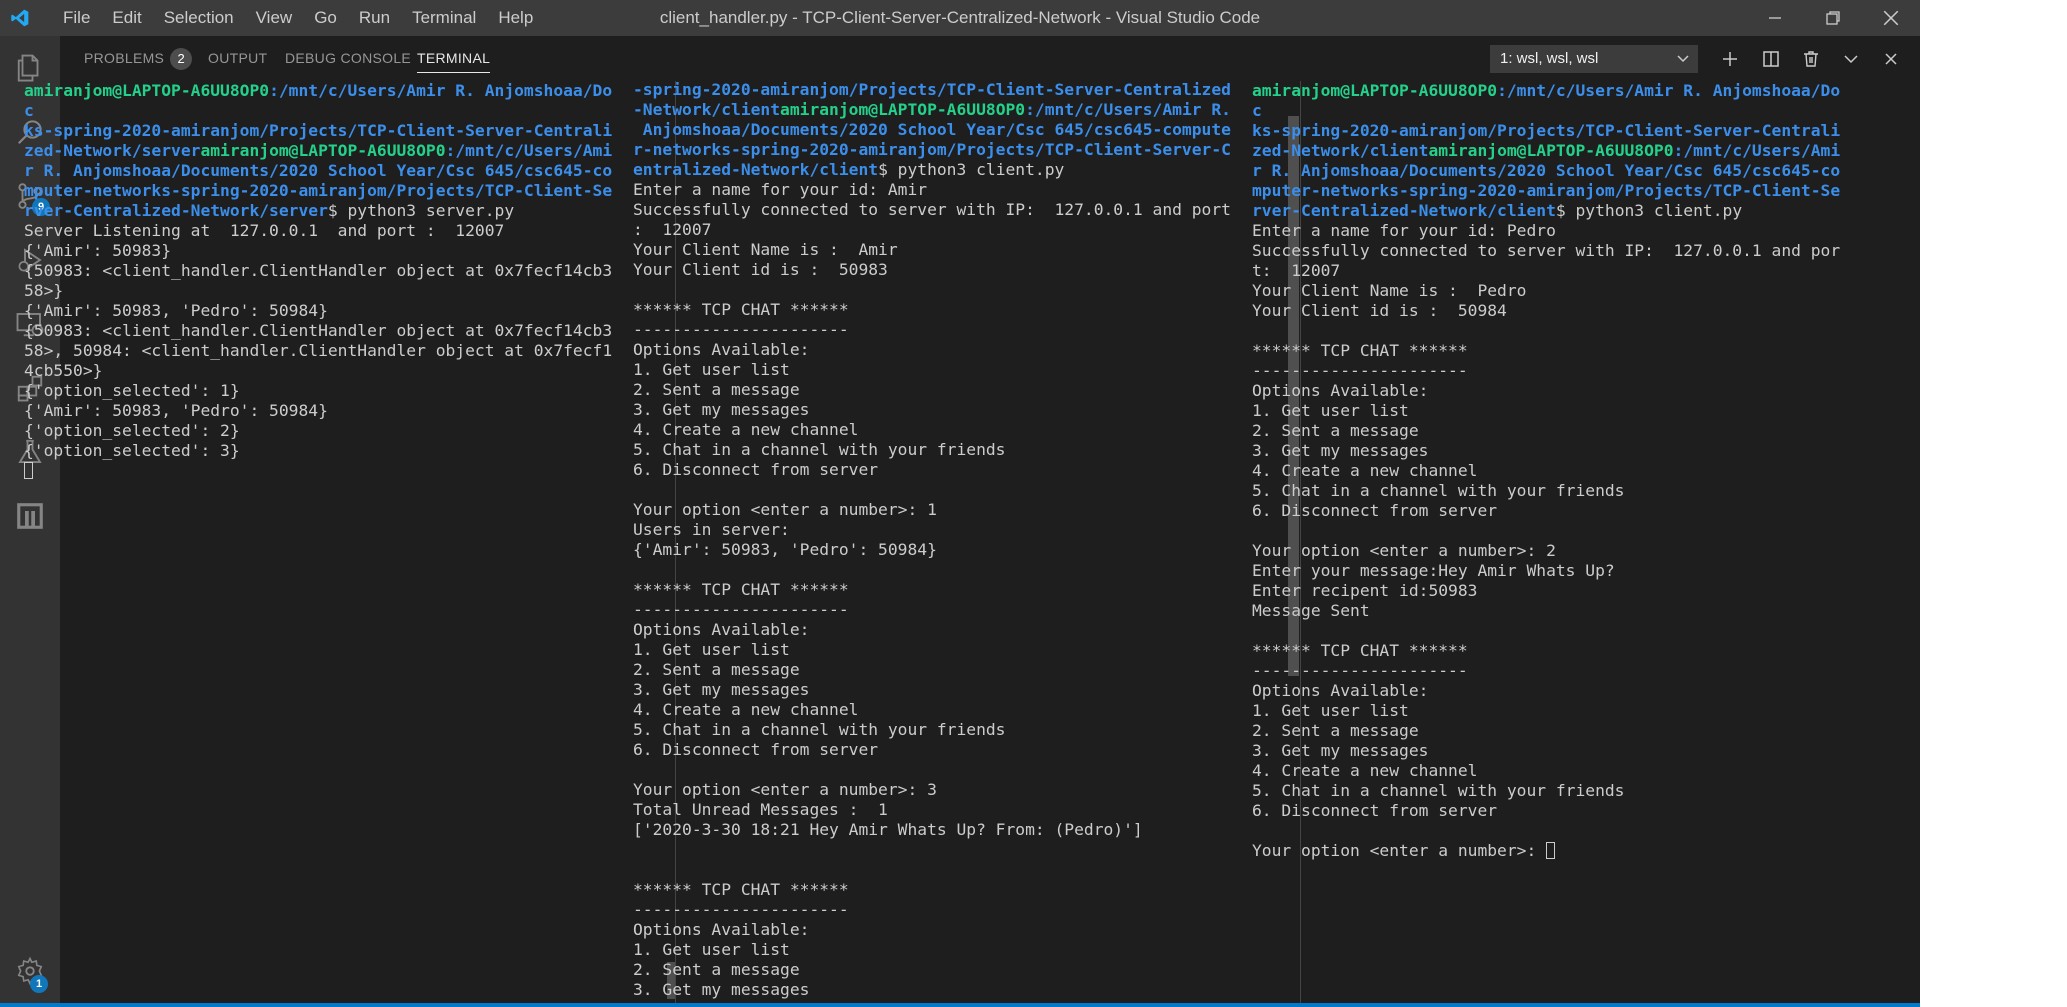  I want to click on kill-terminal-button, so click(1811, 59).